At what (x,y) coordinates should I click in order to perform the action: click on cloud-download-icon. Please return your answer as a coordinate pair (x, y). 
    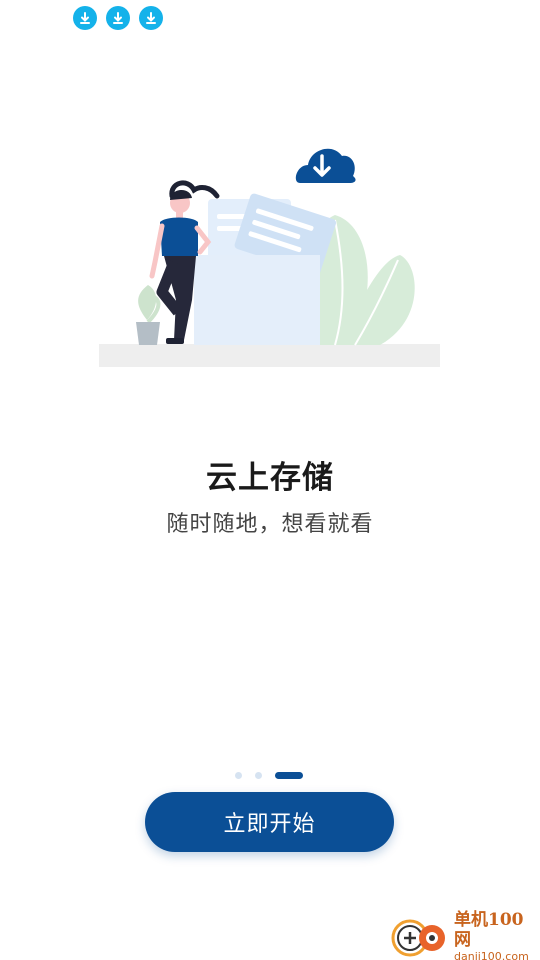
    Looking at the image, I should click on (325, 165).